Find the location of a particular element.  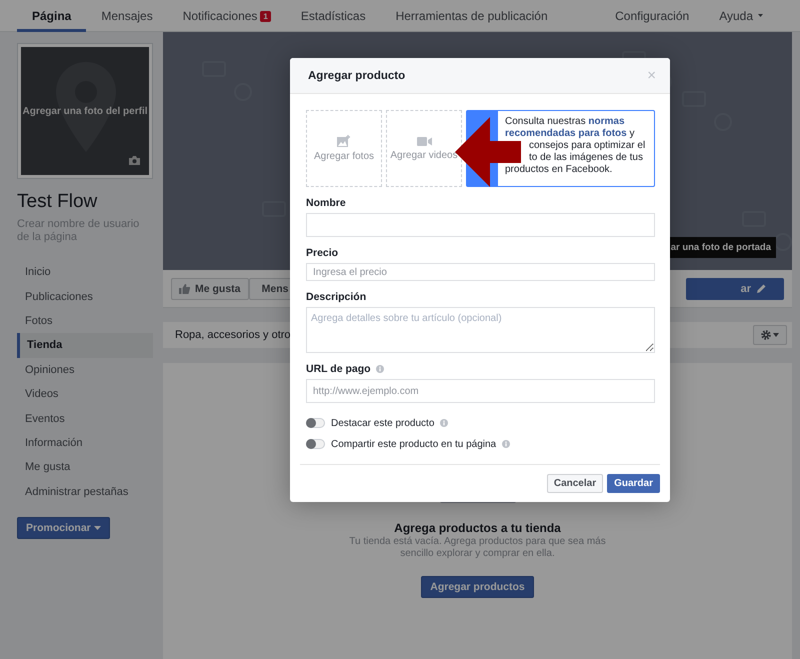

sidebar-item: Información is located at coordinates (85, 443).